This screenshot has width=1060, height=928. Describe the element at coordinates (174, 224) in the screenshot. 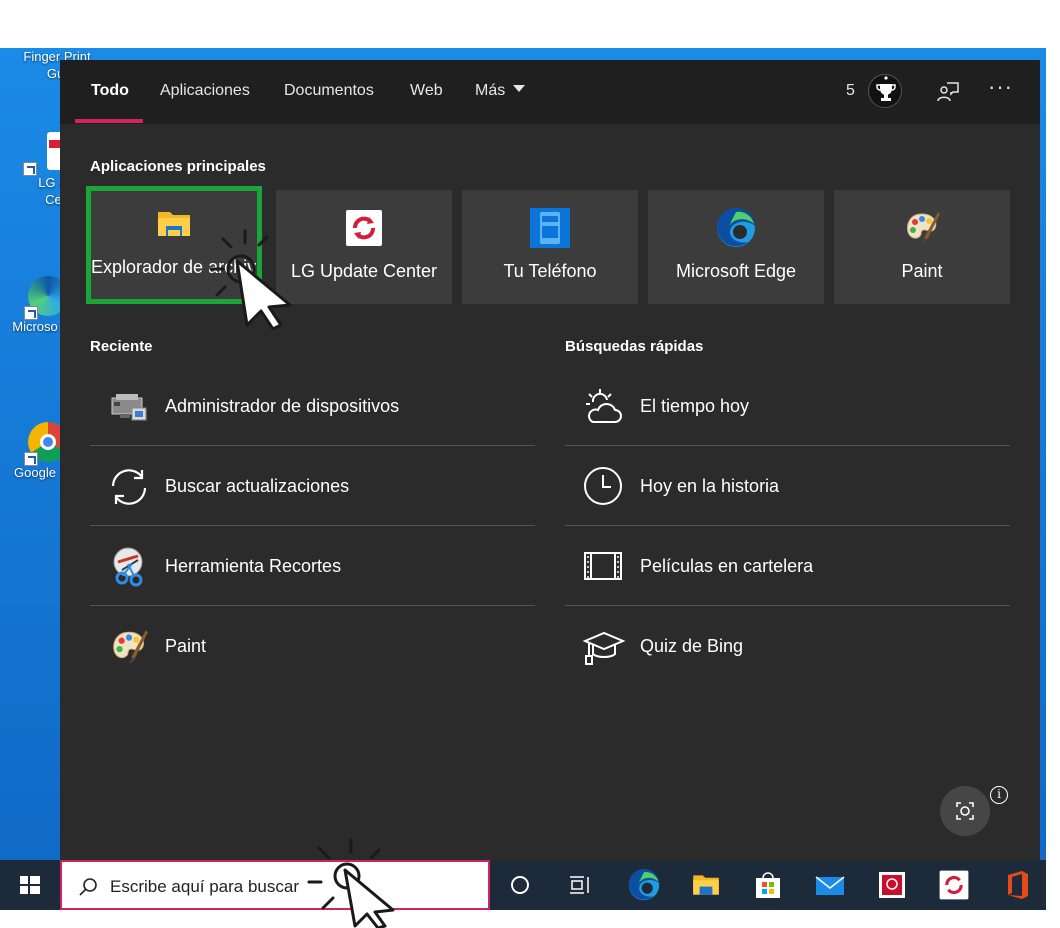

I see `folder-icon` at that location.